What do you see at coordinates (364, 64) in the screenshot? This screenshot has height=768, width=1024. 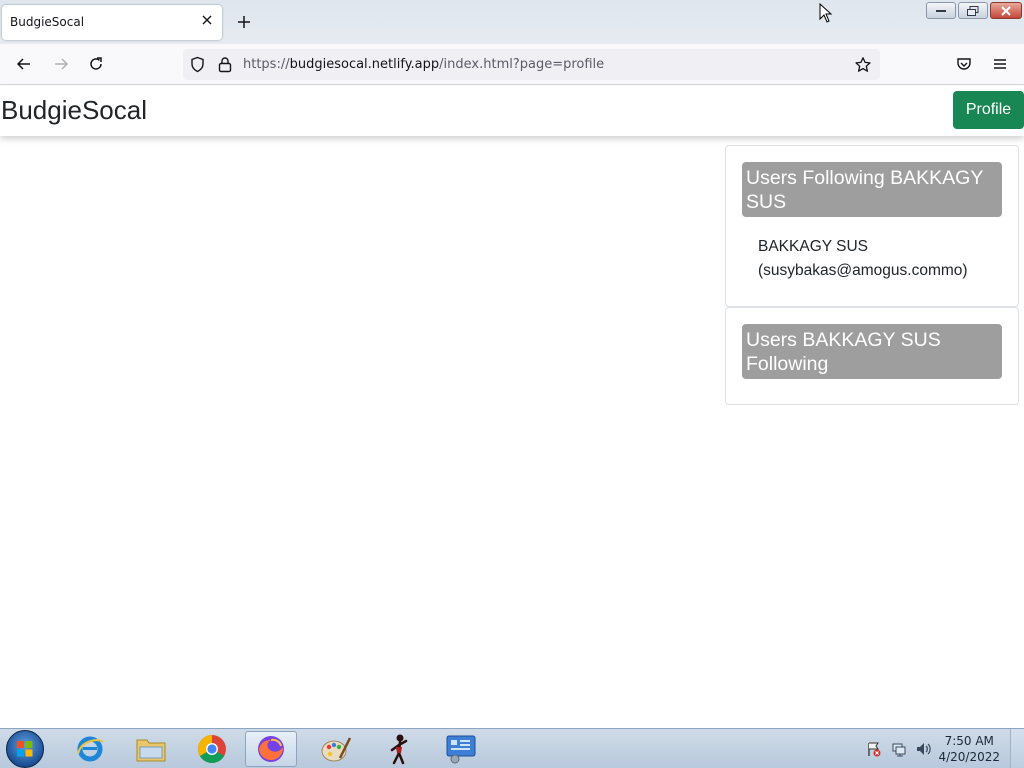 I see `url-host: budgiesocal.netlify.app` at bounding box center [364, 64].